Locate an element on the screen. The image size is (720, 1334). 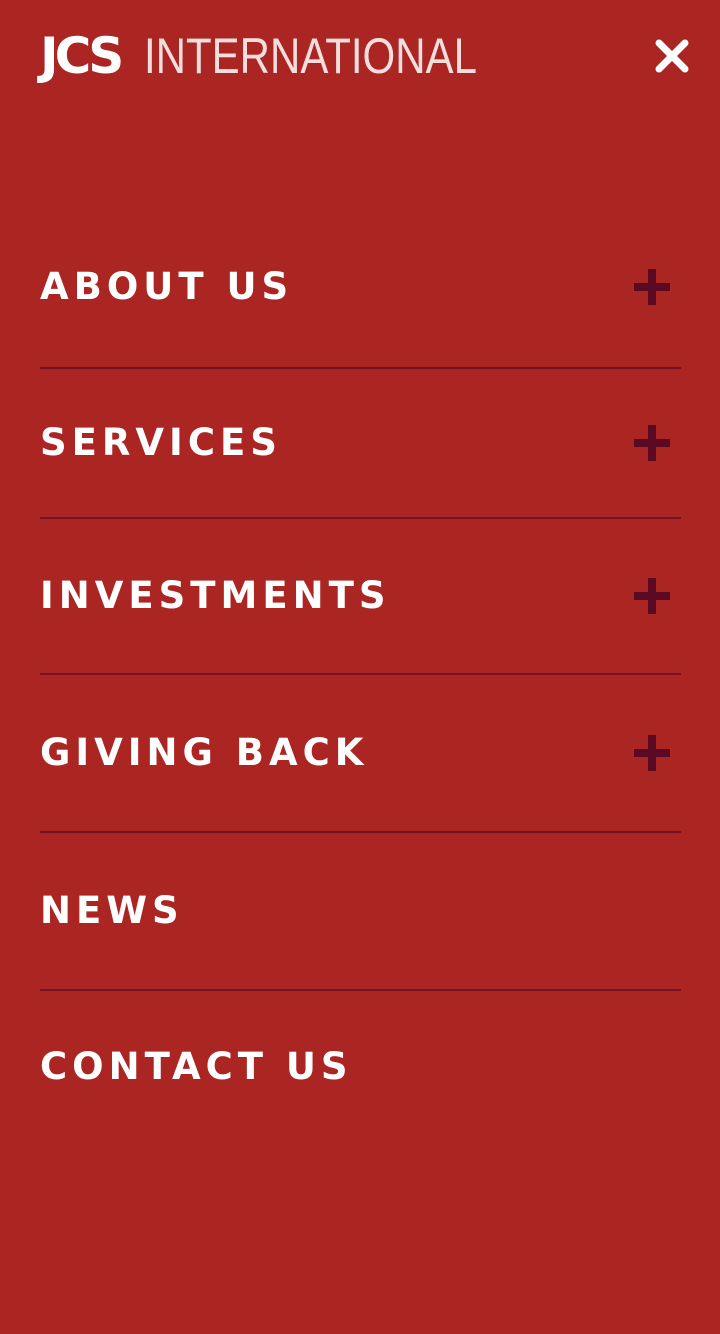
logo: JCS INTERNATIONAL is located at coordinates (290, 56).